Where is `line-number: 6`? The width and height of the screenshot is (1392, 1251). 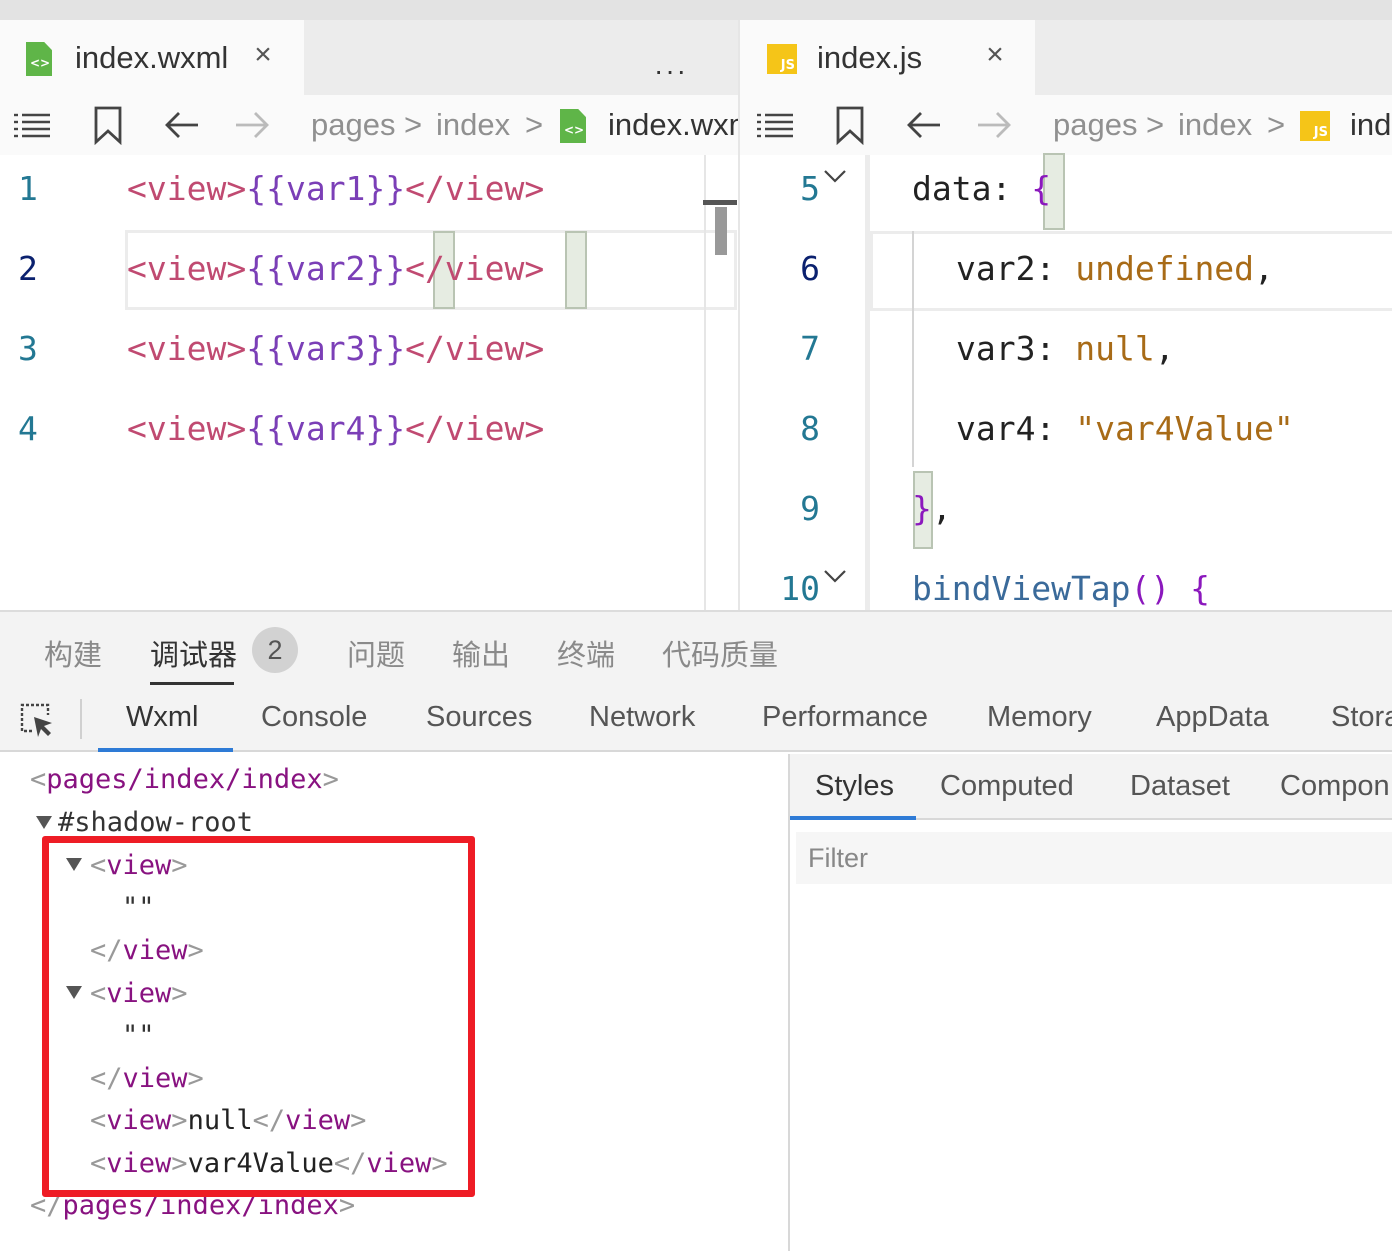
line-number: 6 is located at coordinates (810, 268).